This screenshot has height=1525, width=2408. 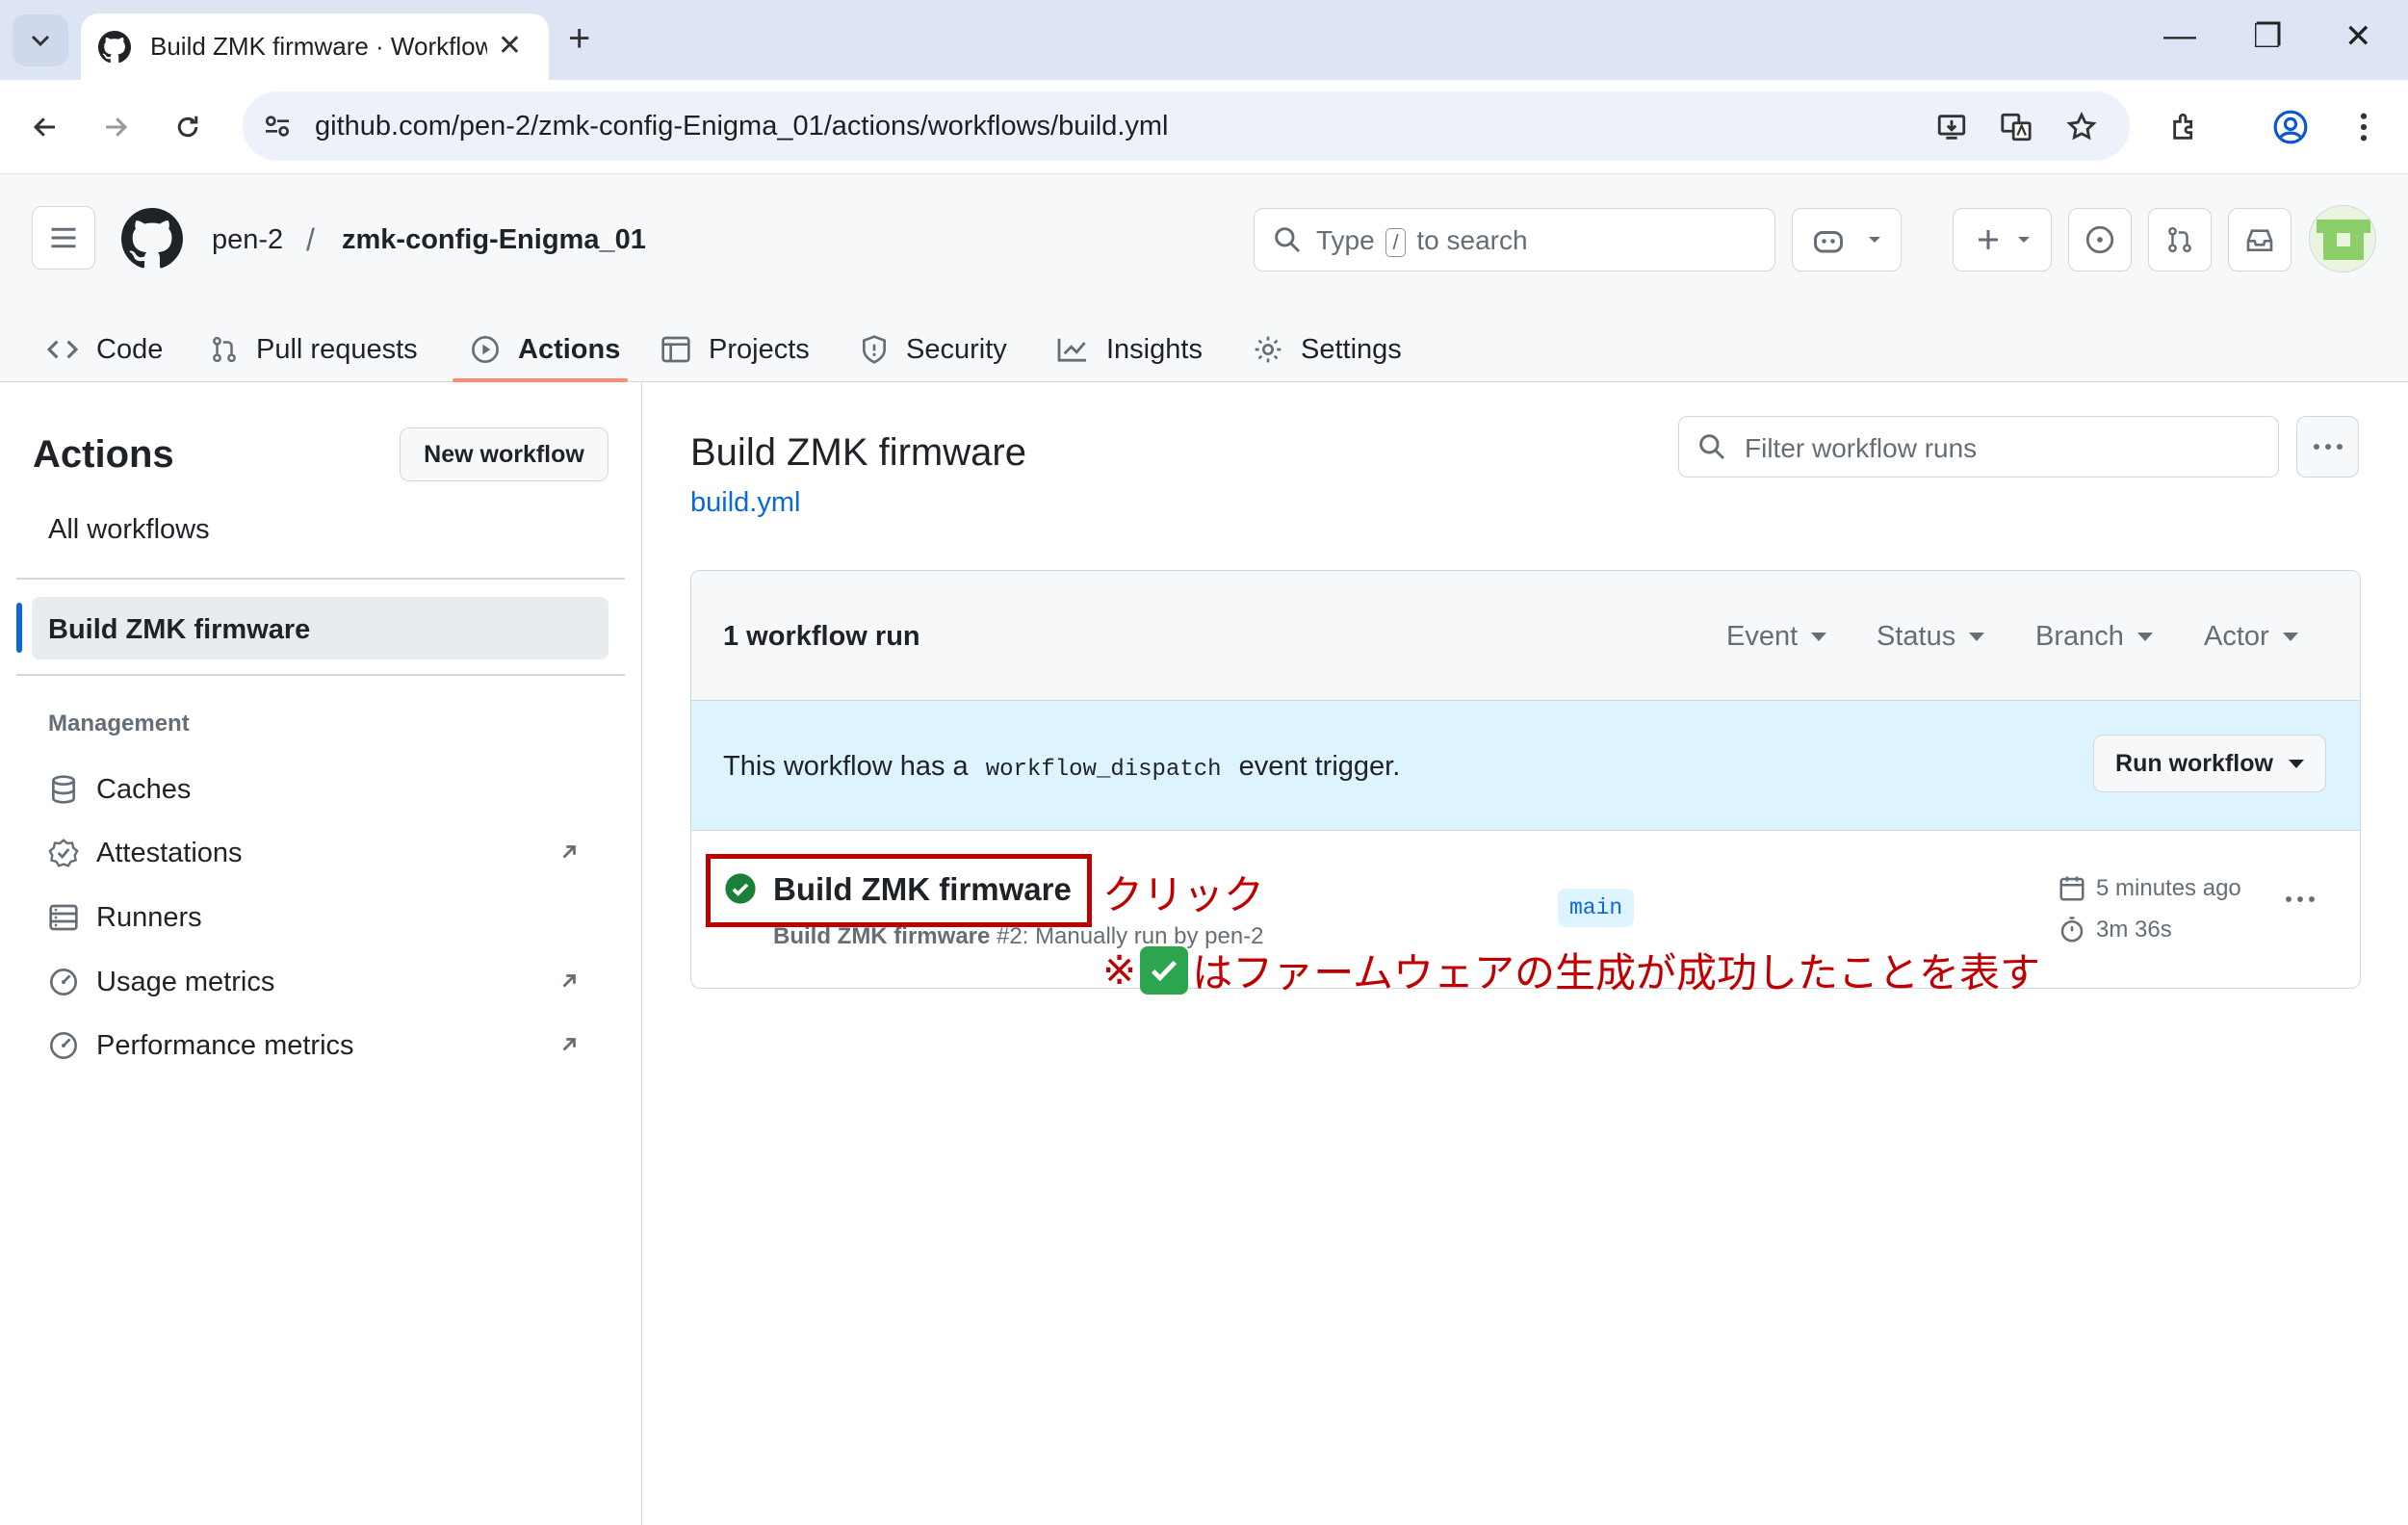 I want to click on menu-button, so click(x=64, y=238).